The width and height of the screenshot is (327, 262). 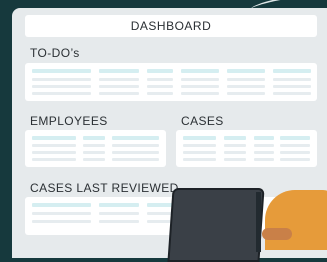 I want to click on person-illustration, so click(x=296, y=220).